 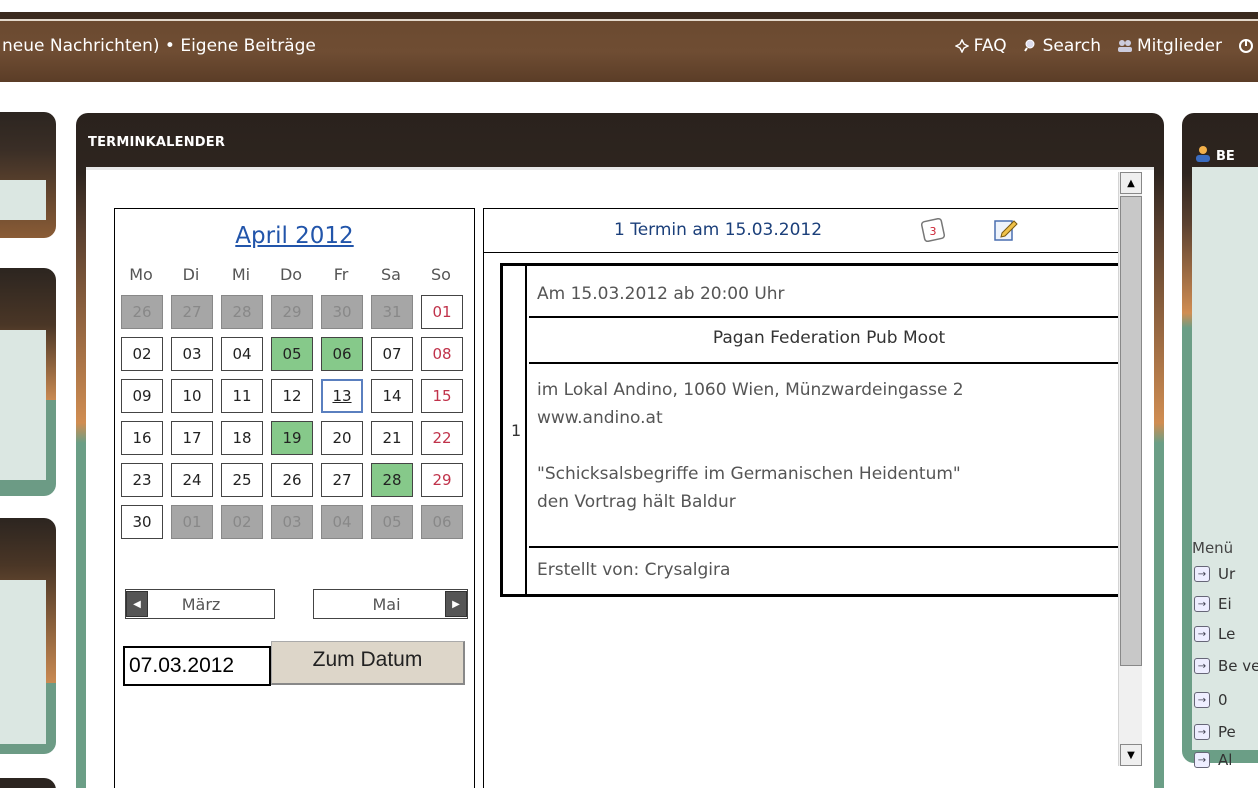 What do you see at coordinates (159, 46) in the screenshot?
I see `user-links: neue Nachrichten) • Eigene Beiträge` at bounding box center [159, 46].